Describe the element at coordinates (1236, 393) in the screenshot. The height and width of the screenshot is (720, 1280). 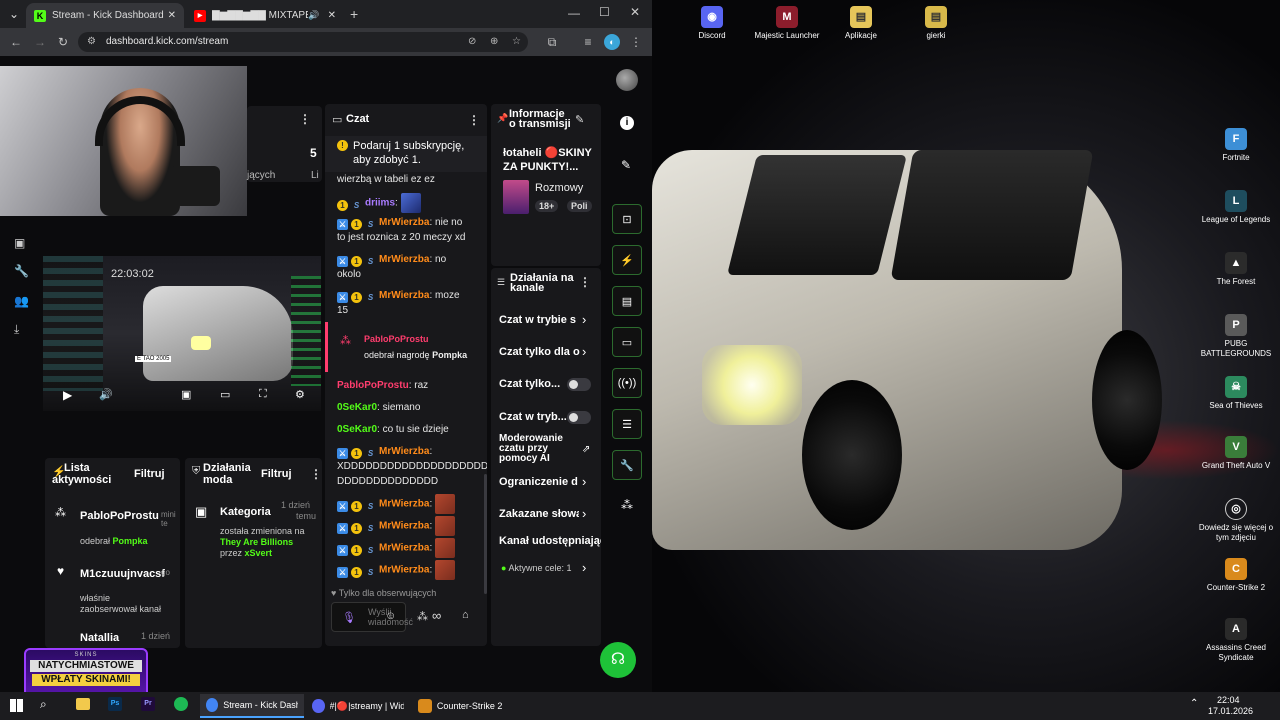
I see `desktop-icon-sea-of-thieves: ☠ Sea of Thieves` at that location.